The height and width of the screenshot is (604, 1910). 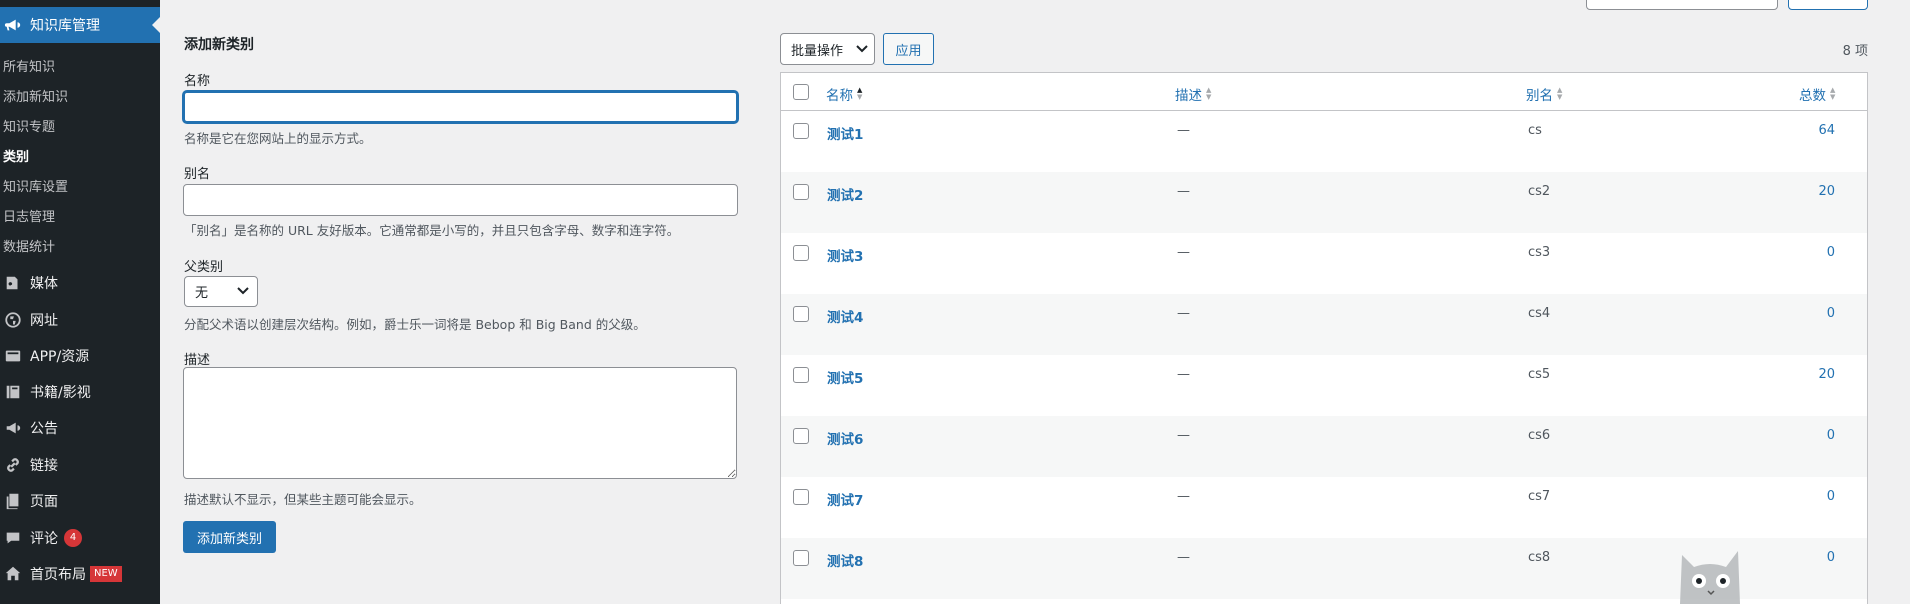 I want to click on menu-pages: 页面, so click(x=80, y=501).